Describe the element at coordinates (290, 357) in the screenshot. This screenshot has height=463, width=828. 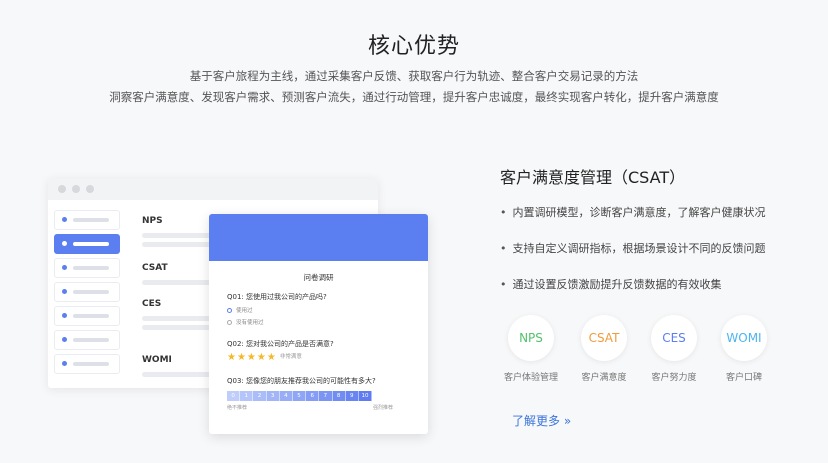
I see `rating-hint: 非常满意` at that location.